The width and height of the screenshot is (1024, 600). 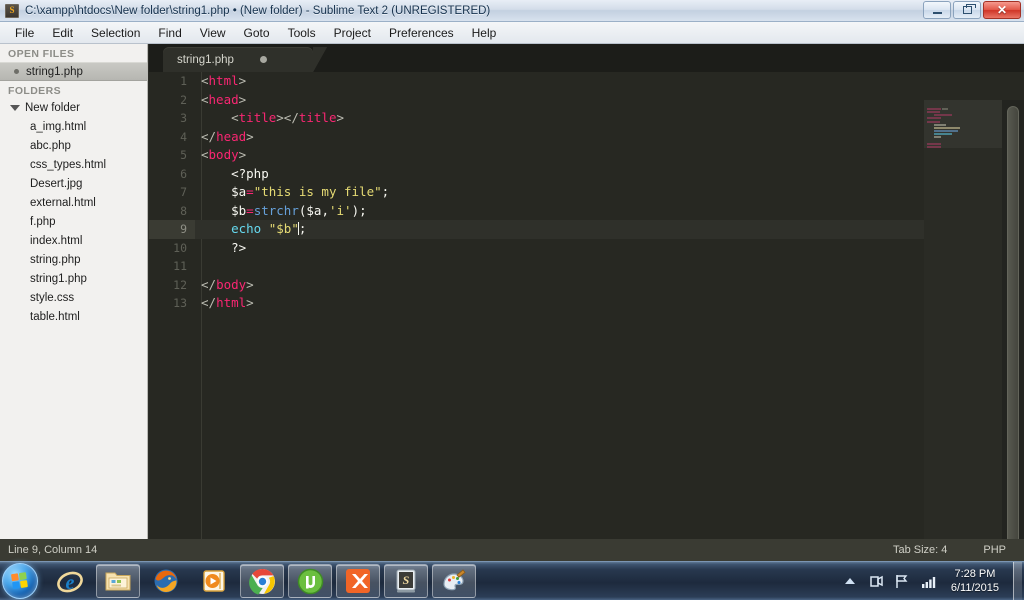 I want to click on file-label: string.php, so click(x=55, y=259).